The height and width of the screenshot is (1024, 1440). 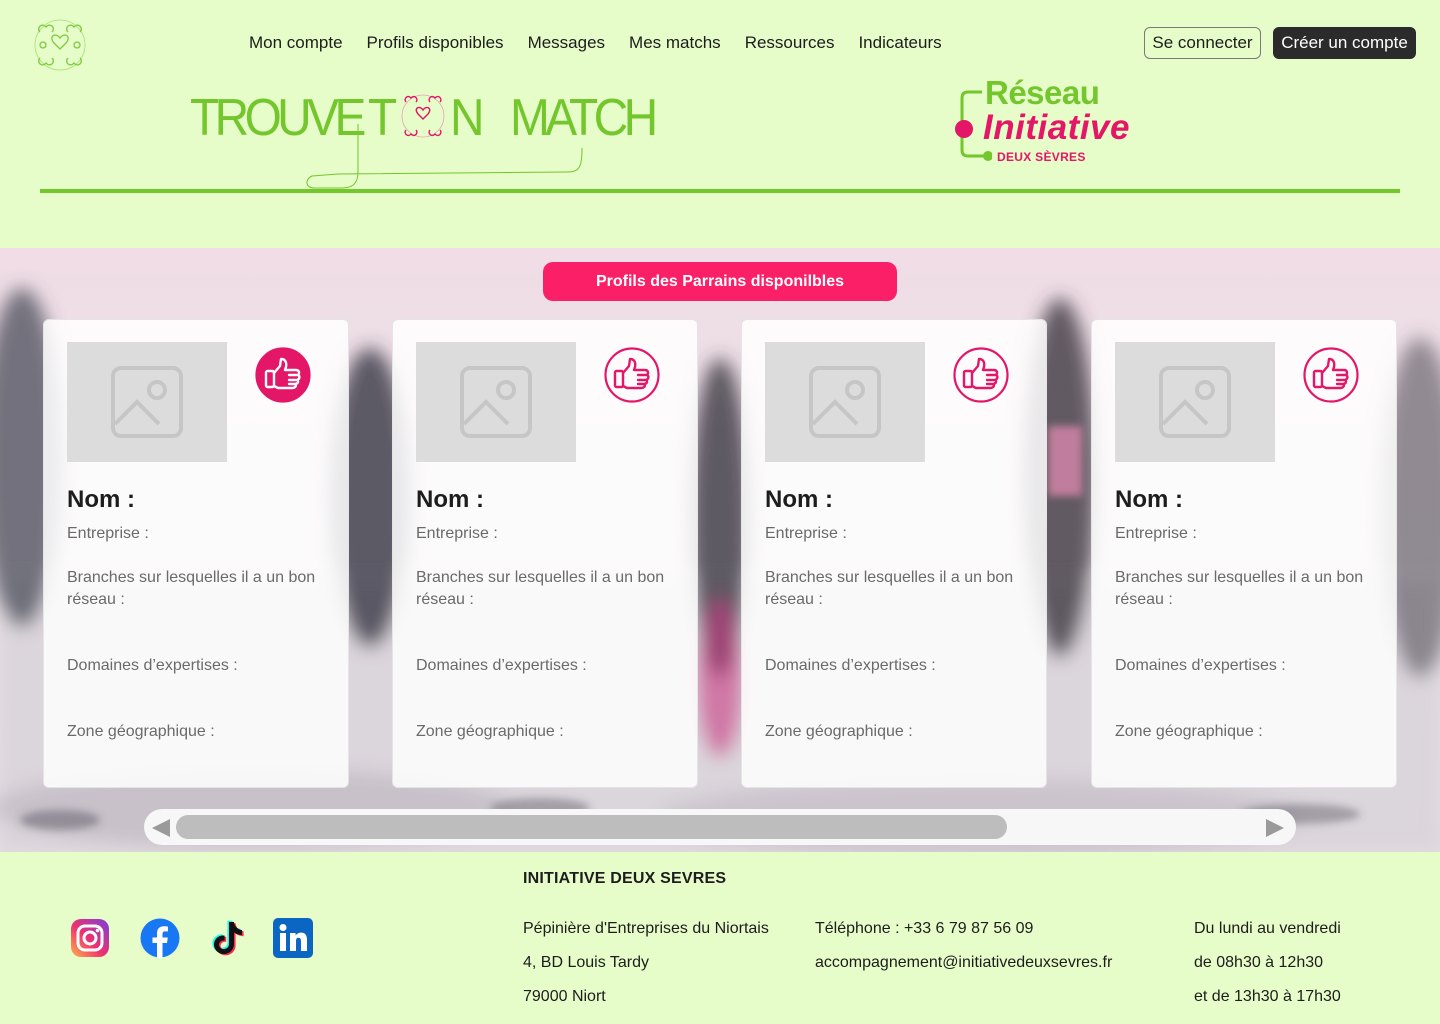 What do you see at coordinates (435, 43) in the screenshot?
I see `nav-item-profils-disponibles: Profils disponibles` at bounding box center [435, 43].